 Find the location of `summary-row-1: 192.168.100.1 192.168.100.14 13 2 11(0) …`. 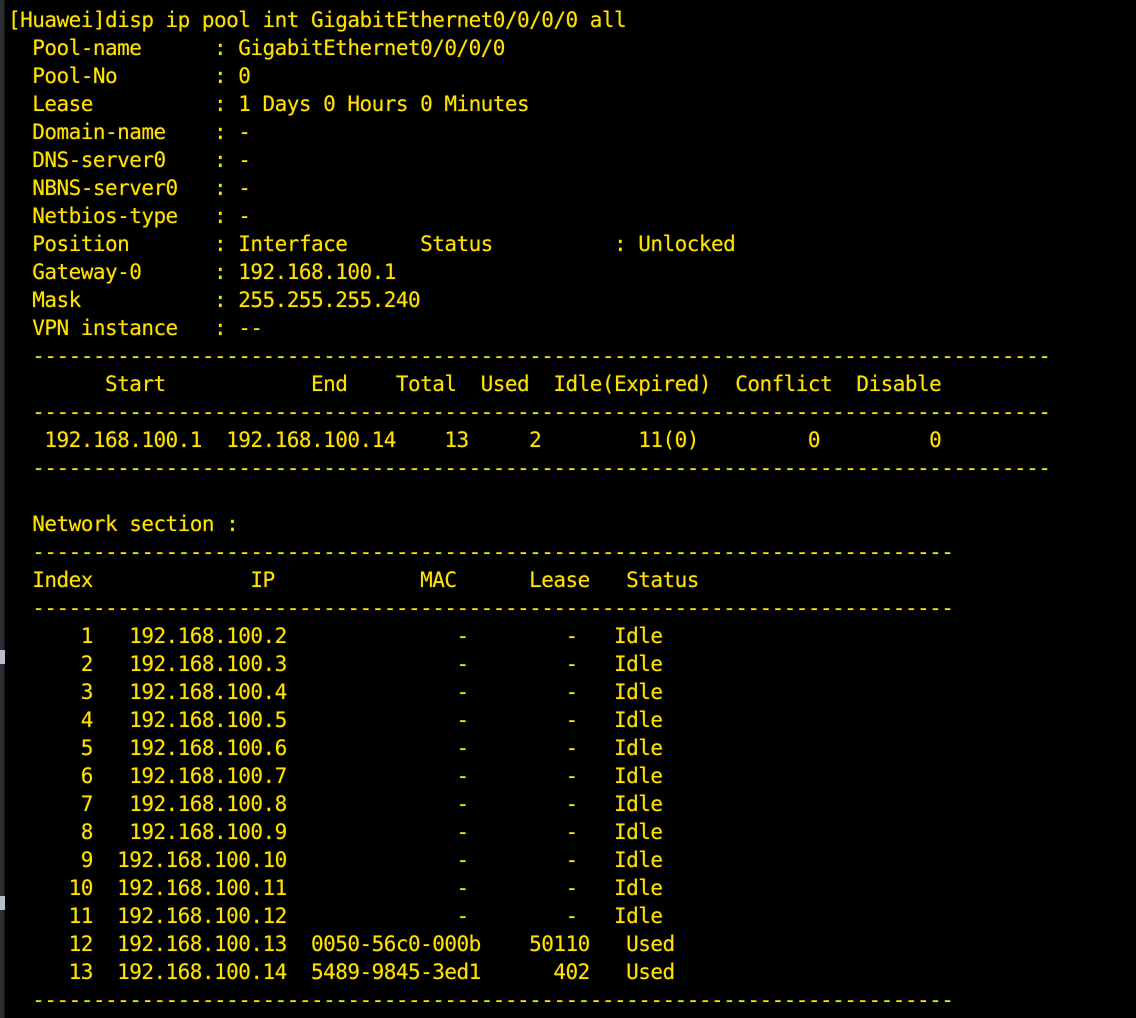

summary-row-1: 192.168.100.1 192.168.100.14 13 2 11(0) … is located at coordinates (475, 440).